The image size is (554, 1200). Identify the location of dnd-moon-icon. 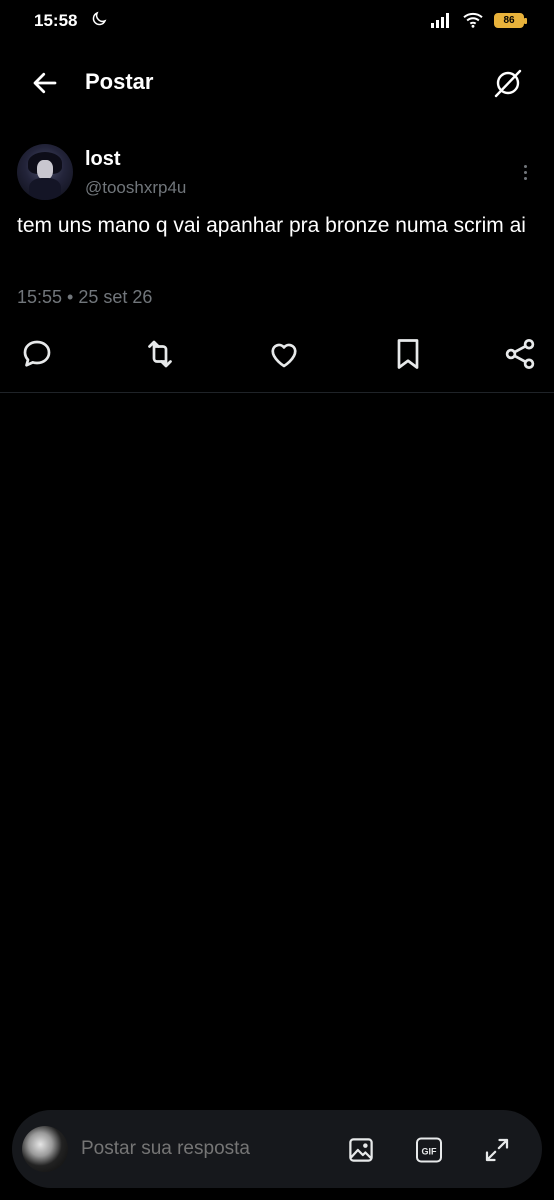
(99, 18).